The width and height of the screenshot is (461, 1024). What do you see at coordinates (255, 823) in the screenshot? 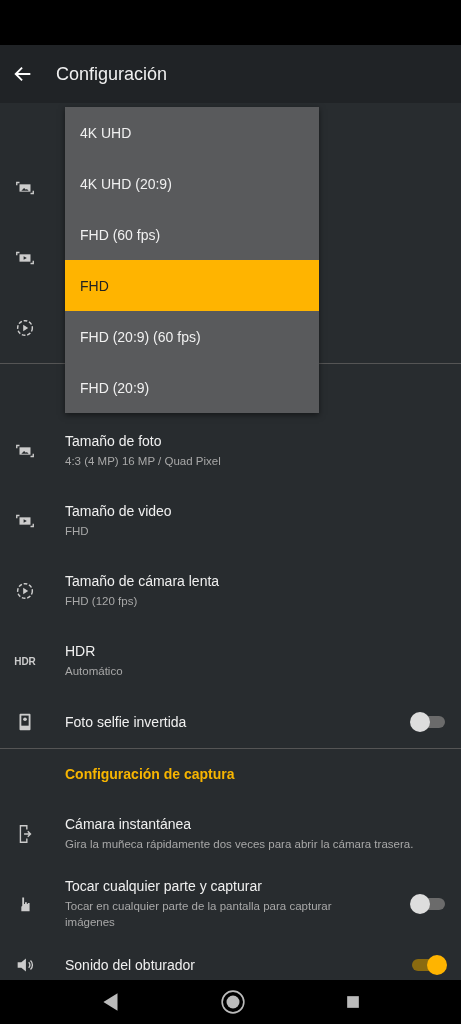
I see `setting-title: Cámara instantánea` at bounding box center [255, 823].